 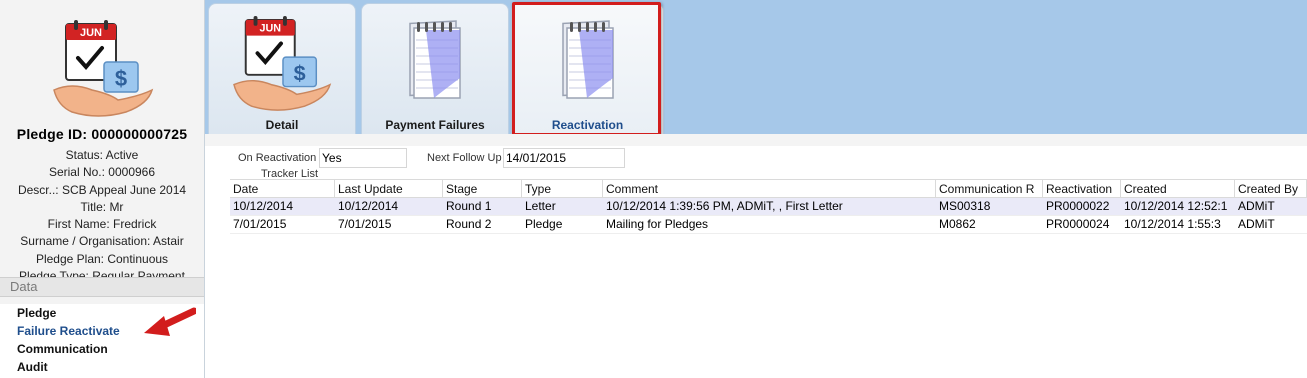 What do you see at coordinates (756, 140) in the screenshot?
I see `panel-header-band` at bounding box center [756, 140].